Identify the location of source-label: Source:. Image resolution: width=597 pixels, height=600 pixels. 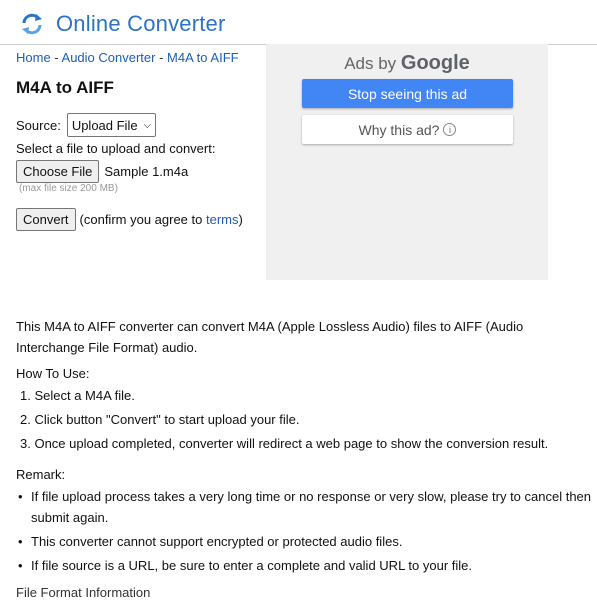
(38, 125).